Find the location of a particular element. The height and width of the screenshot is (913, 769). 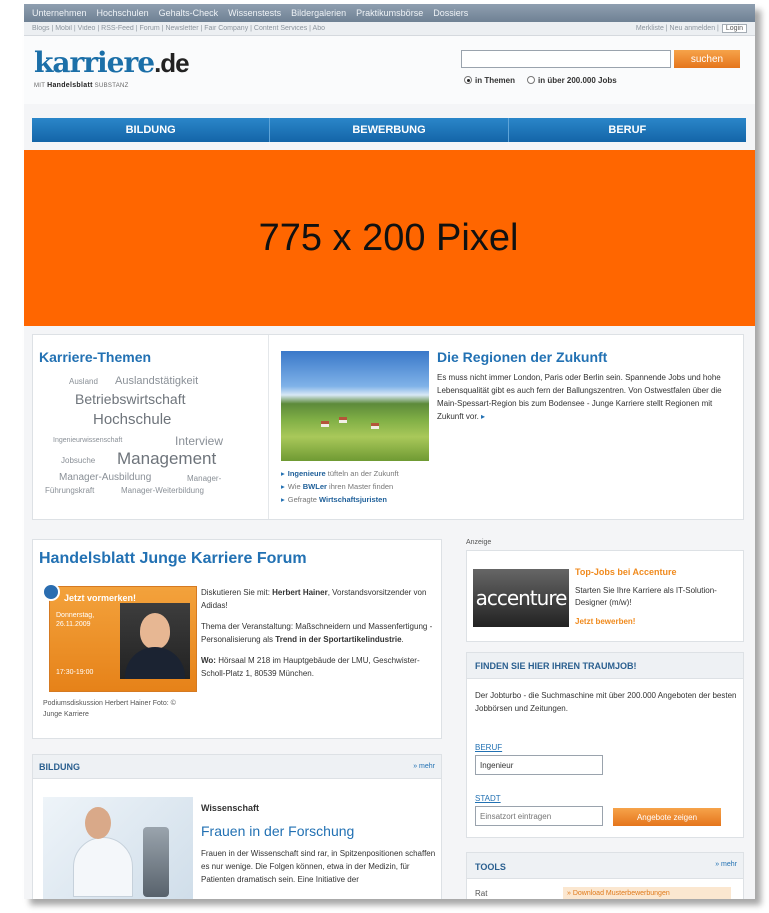

download-link: » Download Musterbewerbungen is located at coordinates (647, 893).